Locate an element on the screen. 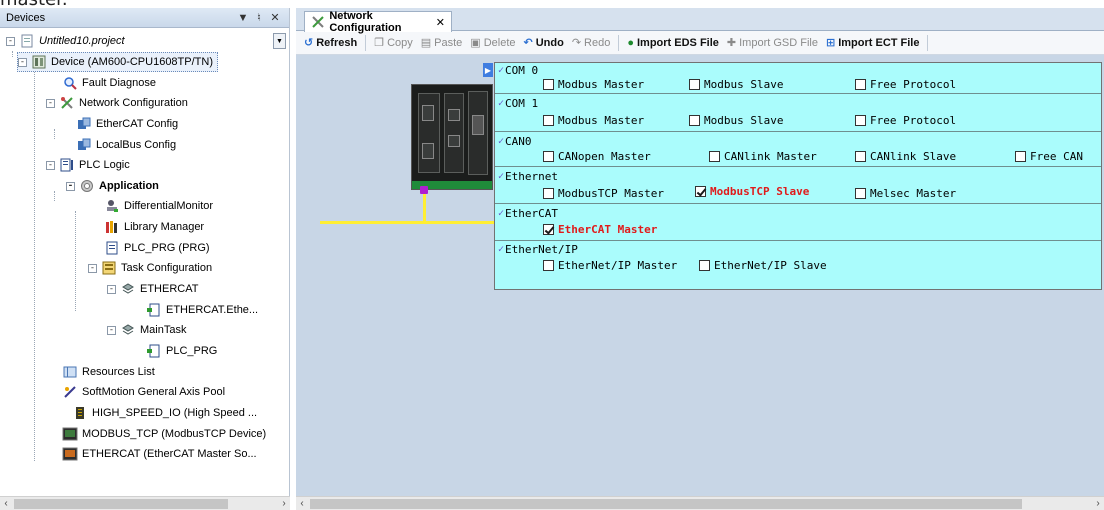  option-canopen-master: CANopen Master is located at coordinates (597, 156).